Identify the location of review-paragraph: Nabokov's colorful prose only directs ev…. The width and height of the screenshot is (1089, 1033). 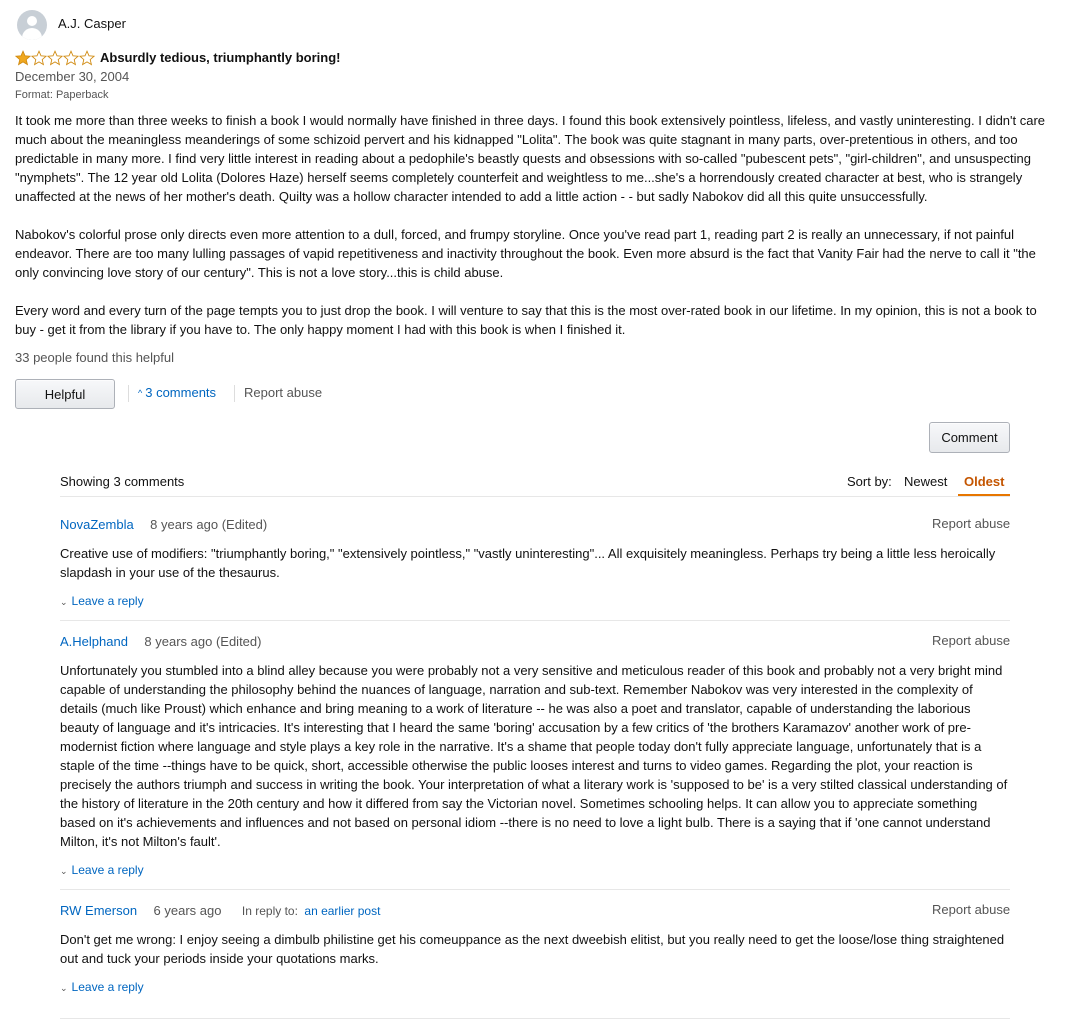
(525, 253).